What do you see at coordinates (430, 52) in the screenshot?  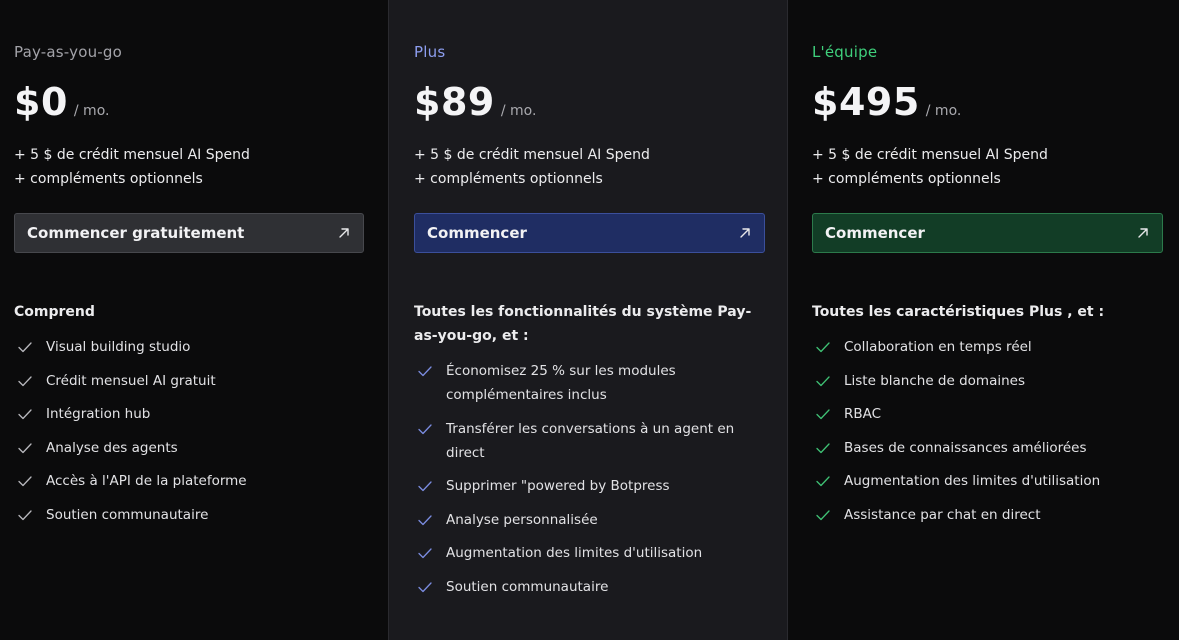 I see `plan-name: Plus` at bounding box center [430, 52].